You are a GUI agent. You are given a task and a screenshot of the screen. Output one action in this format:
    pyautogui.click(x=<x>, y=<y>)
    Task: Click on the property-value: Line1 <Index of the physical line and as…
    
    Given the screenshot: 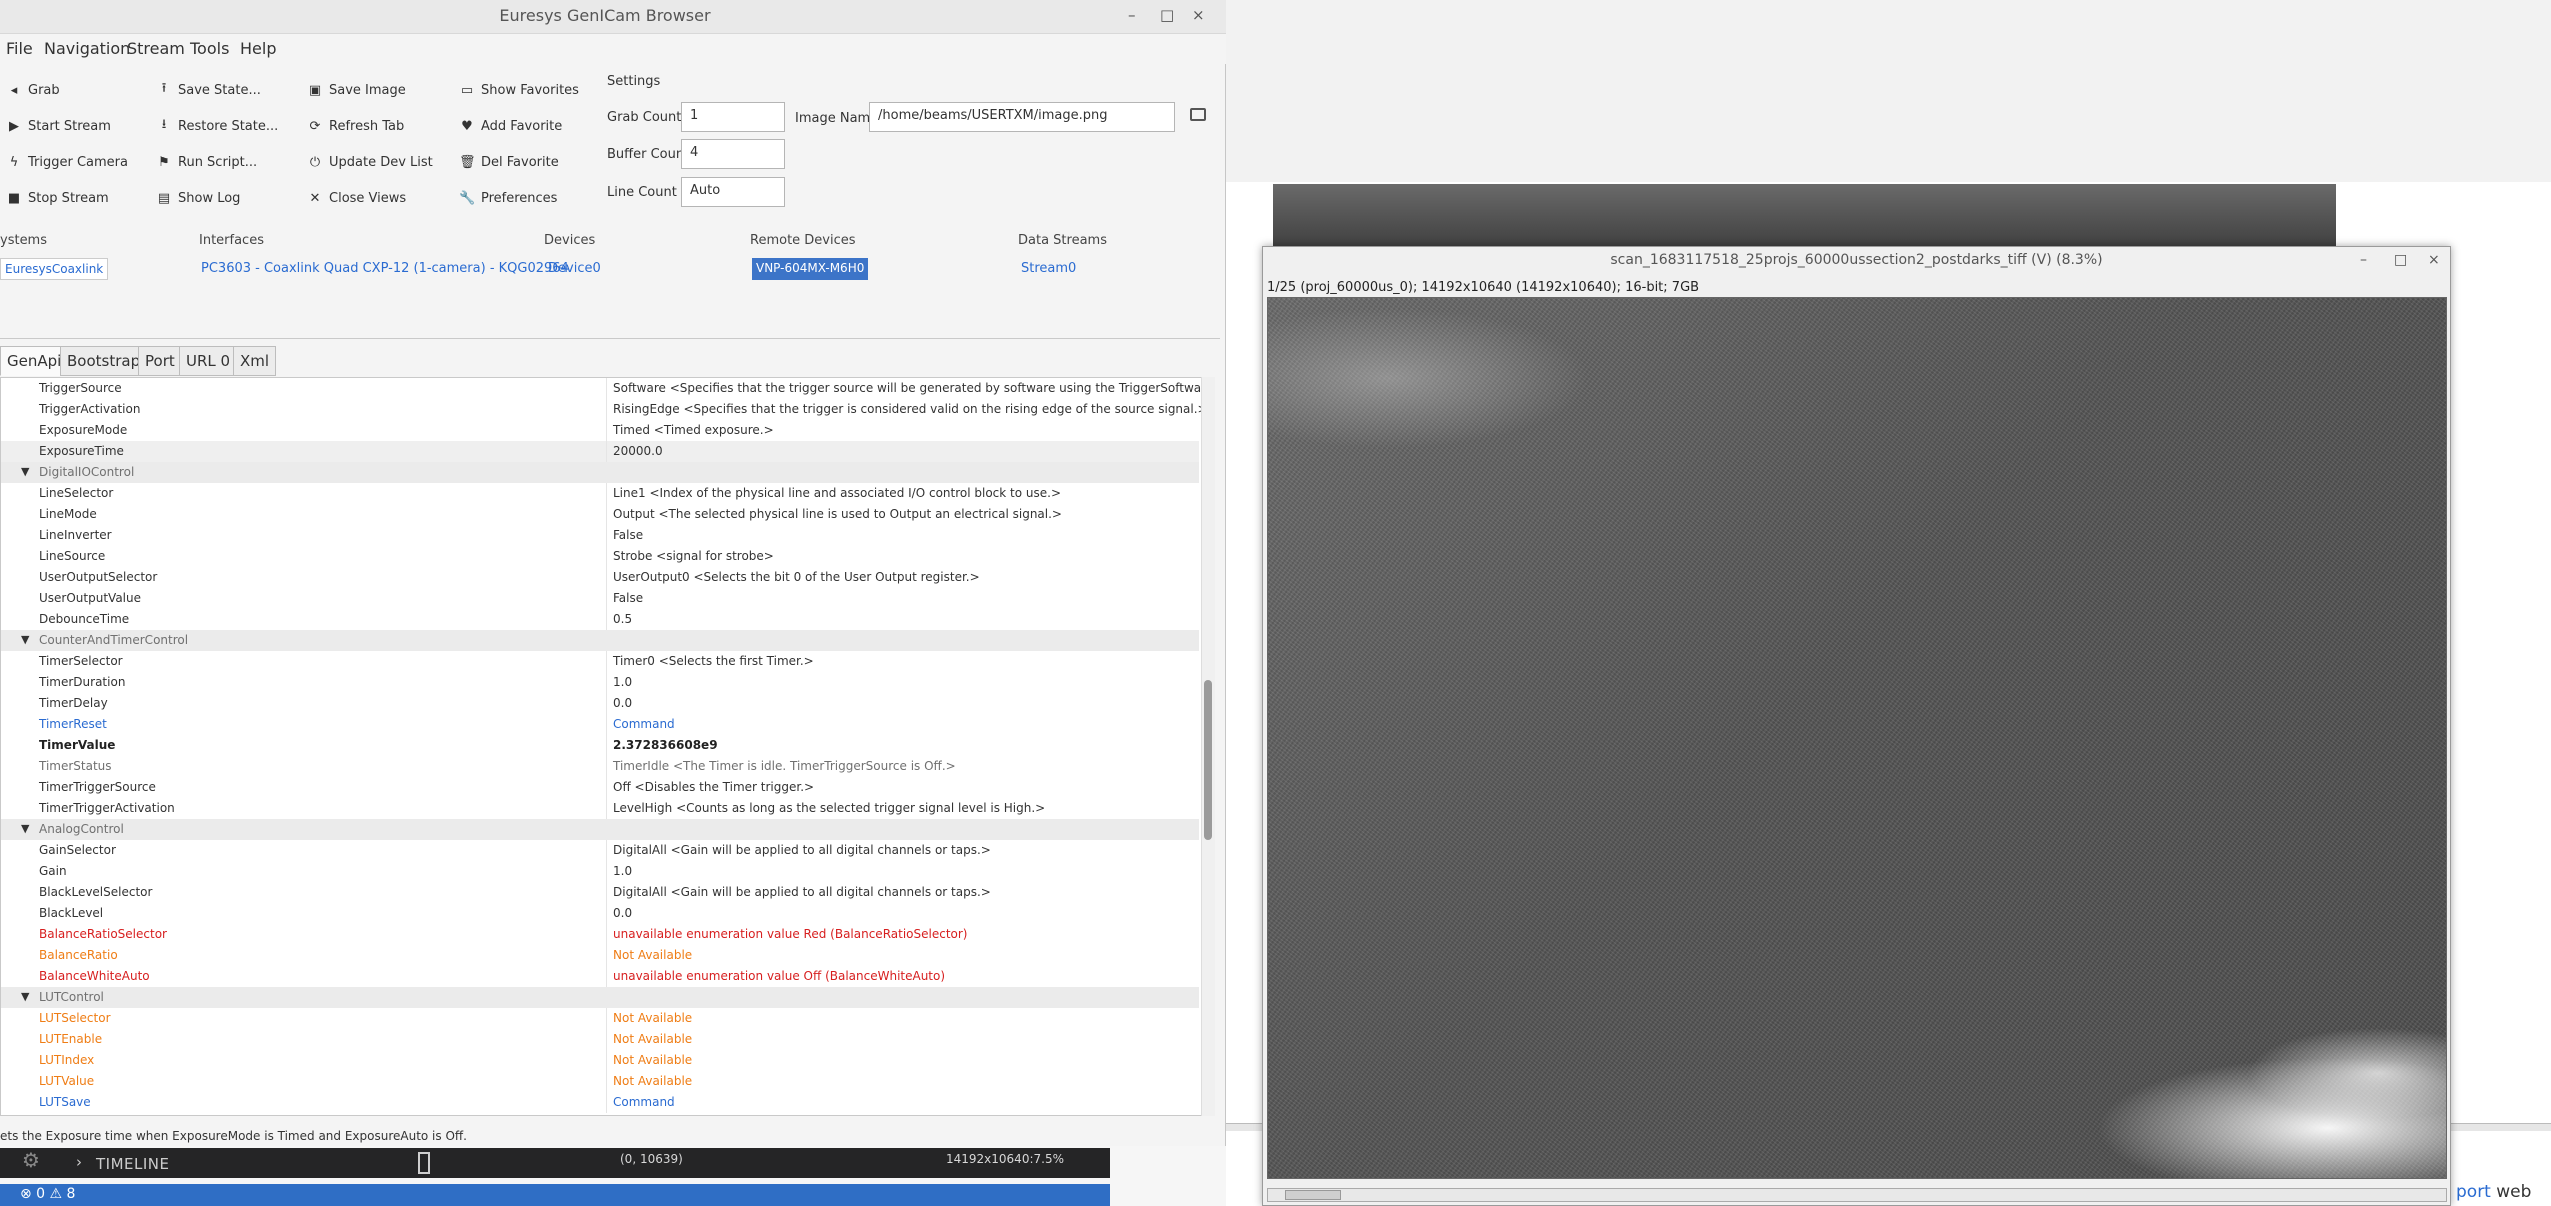 What is the action you would take?
    pyautogui.click(x=837, y=493)
    